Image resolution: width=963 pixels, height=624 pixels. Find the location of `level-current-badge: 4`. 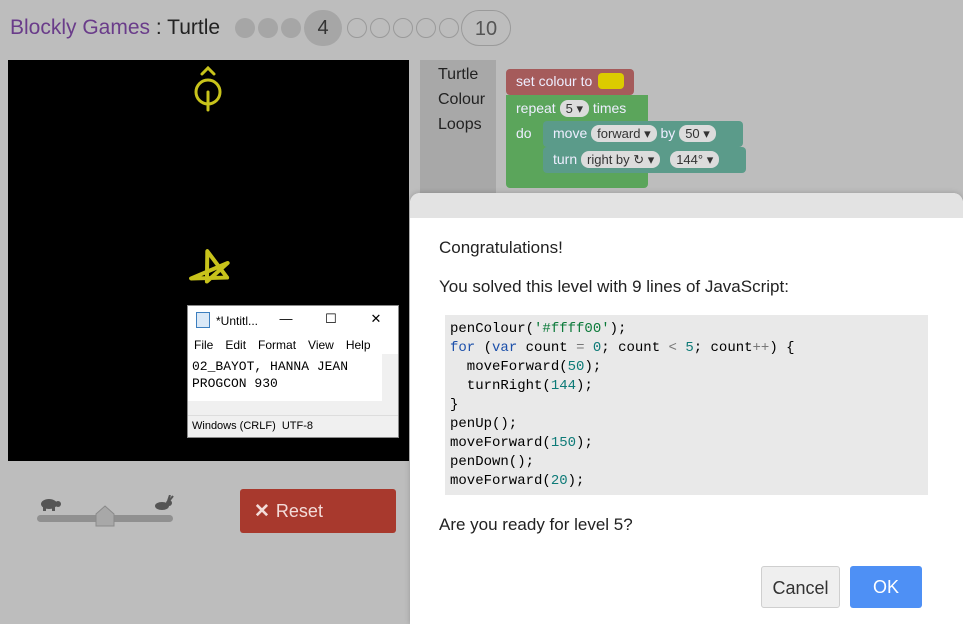

level-current-badge: 4 is located at coordinates (323, 28).